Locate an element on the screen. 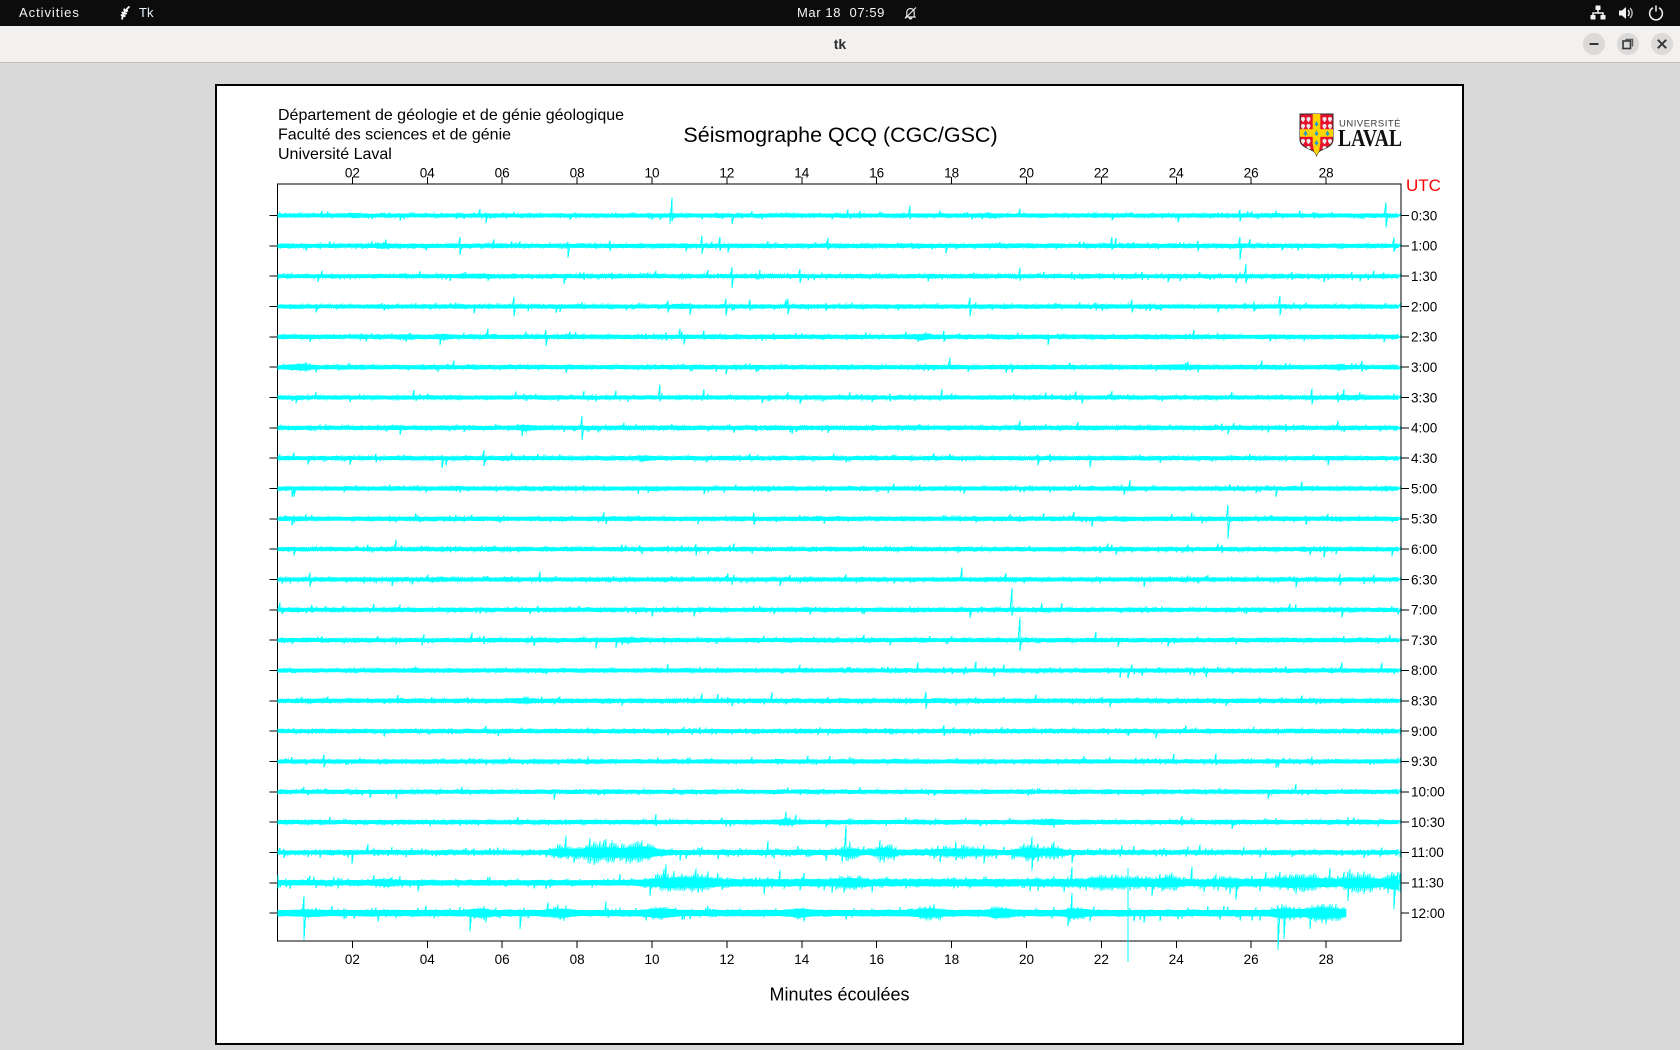 The height and width of the screenshot is (1050, 1680). svg-text: 7:00 is located at coordinates (1424, 610).